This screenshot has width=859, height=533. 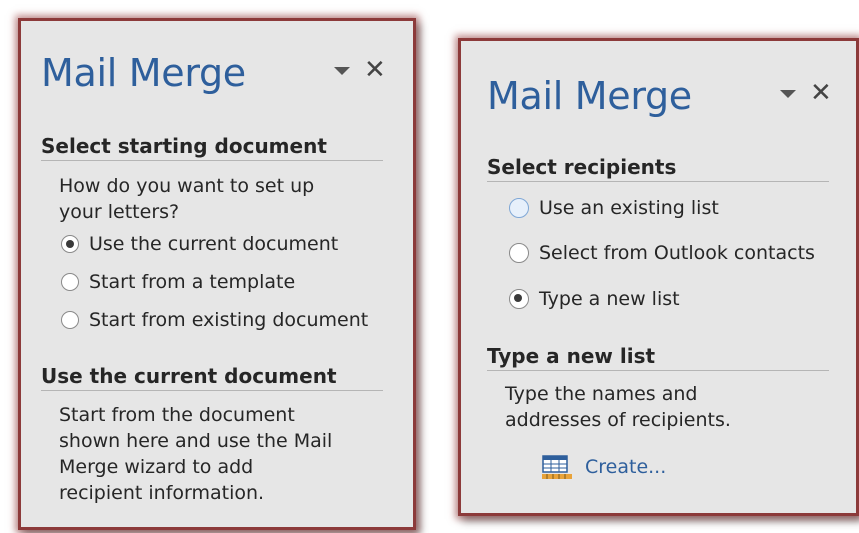 What do you see at coordinates (196, 441) in the screenshot?
I see `description-line: shown here and use the Mail` at bounding box center [196, 441].